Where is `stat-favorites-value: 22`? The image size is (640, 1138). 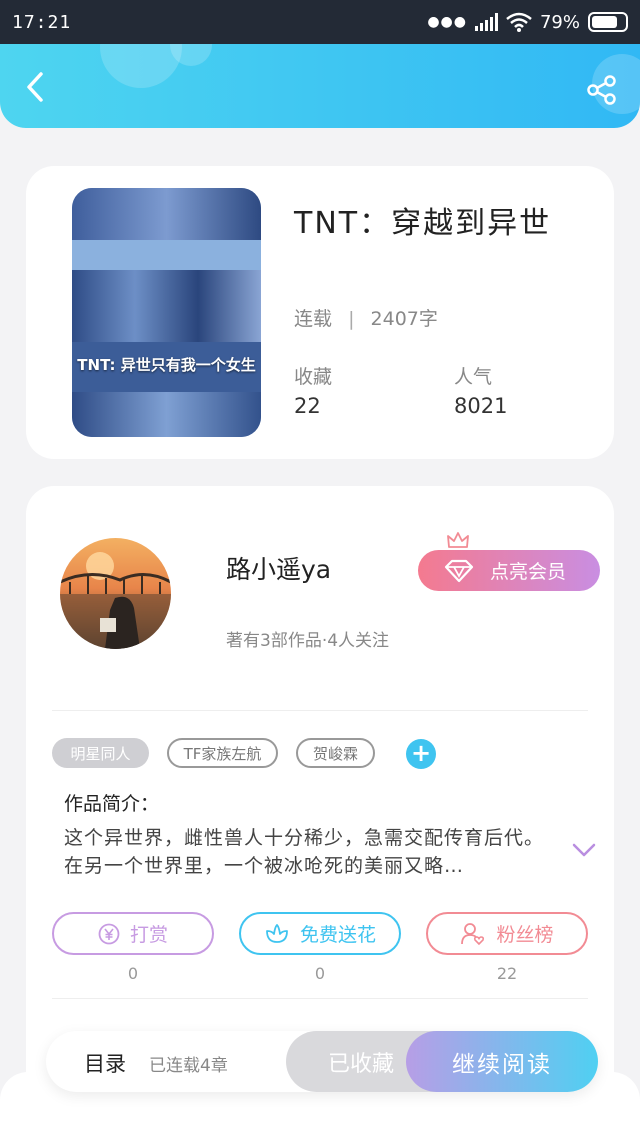
stat-favorites-value: 22 is located at coordinates (307, 406).